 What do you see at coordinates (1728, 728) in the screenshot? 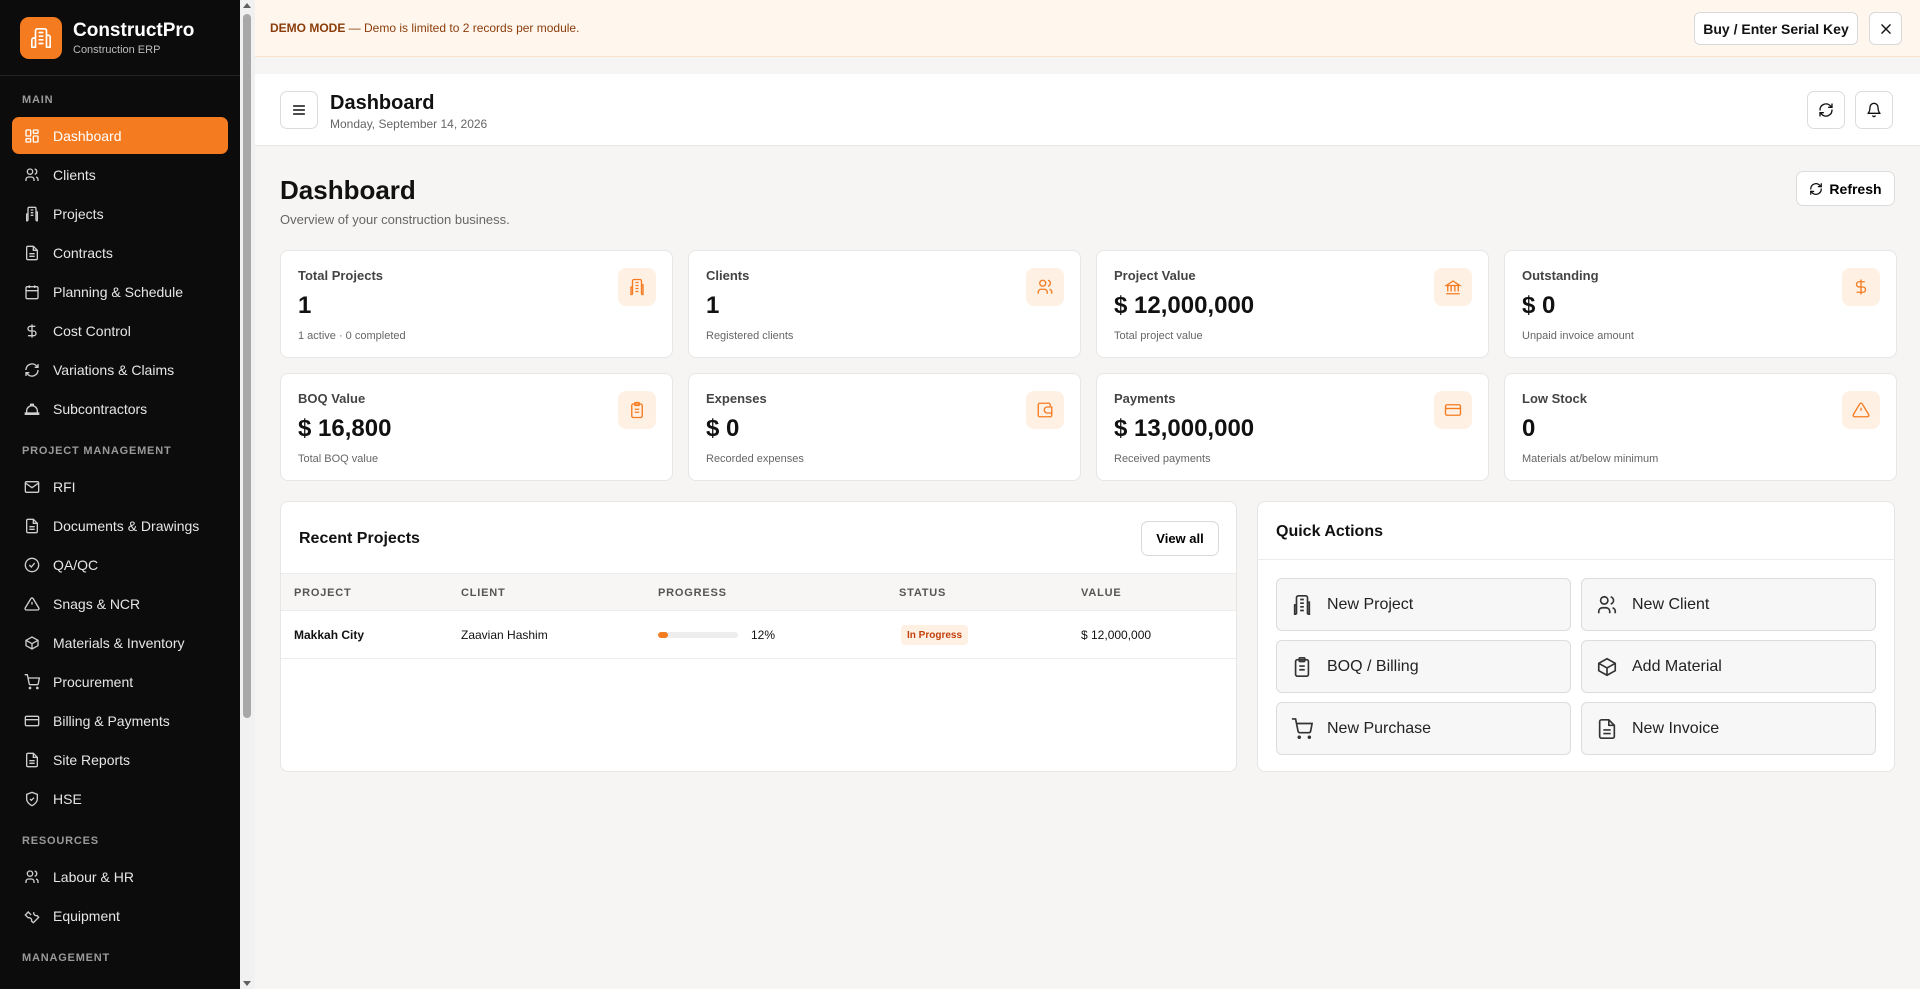
I see `new-invoice-button: New Invoice` at bounding box center [1728, 728].